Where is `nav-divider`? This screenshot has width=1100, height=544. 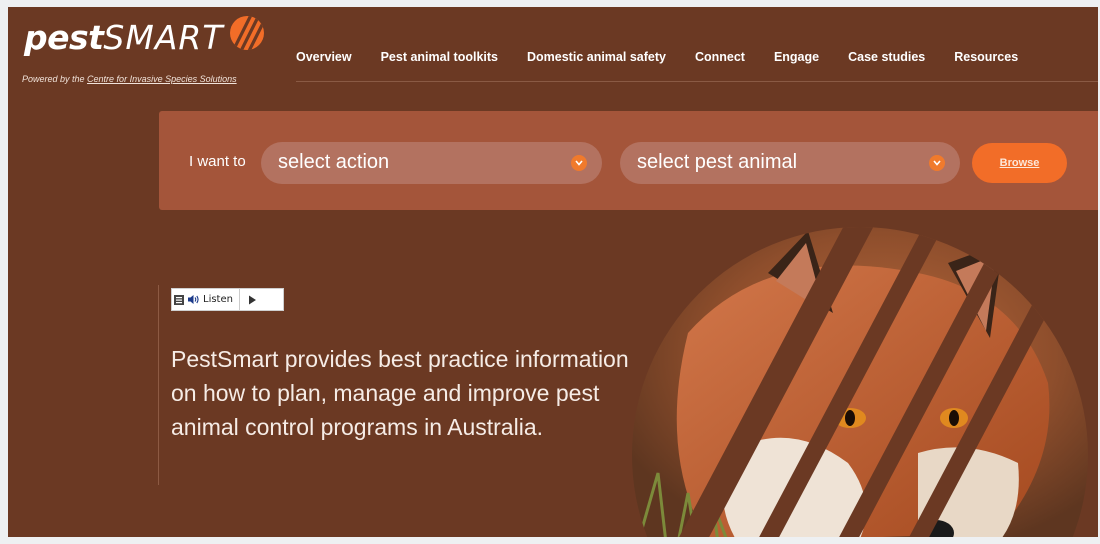
nav-divider is located at coordinates (697, 81).